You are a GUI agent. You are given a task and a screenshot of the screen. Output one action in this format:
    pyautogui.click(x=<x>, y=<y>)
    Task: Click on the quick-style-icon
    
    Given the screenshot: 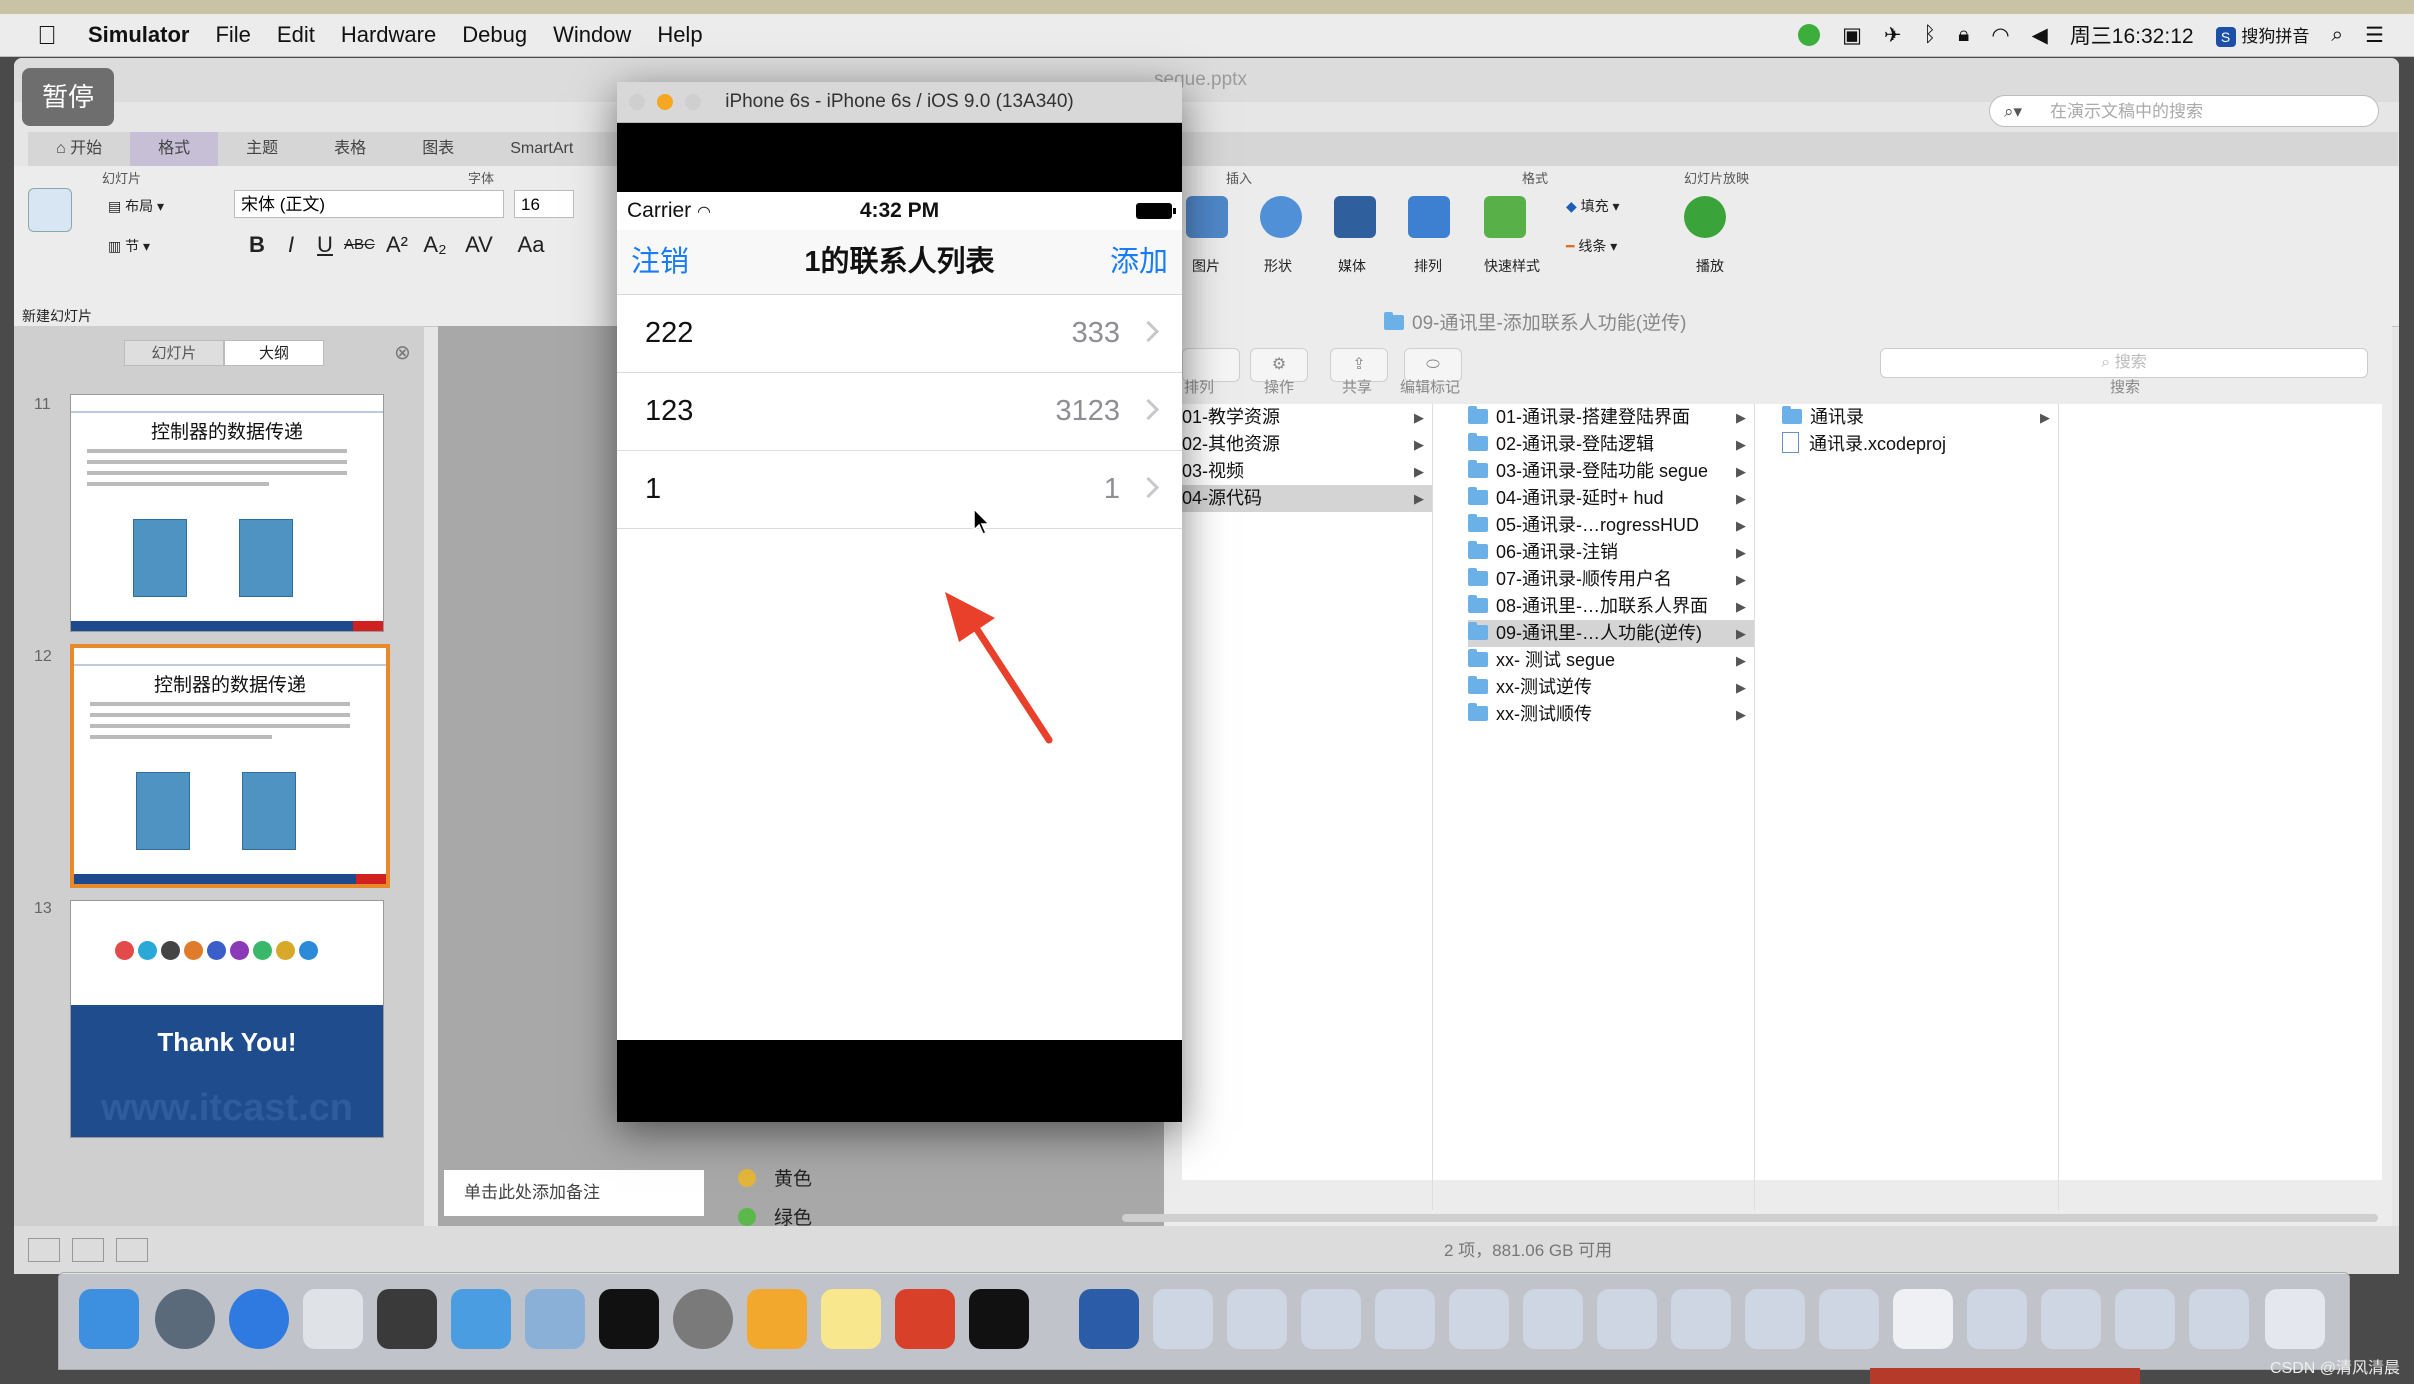 What is the action you would take?
    pyautogui.click(x=1505, y=217)
    